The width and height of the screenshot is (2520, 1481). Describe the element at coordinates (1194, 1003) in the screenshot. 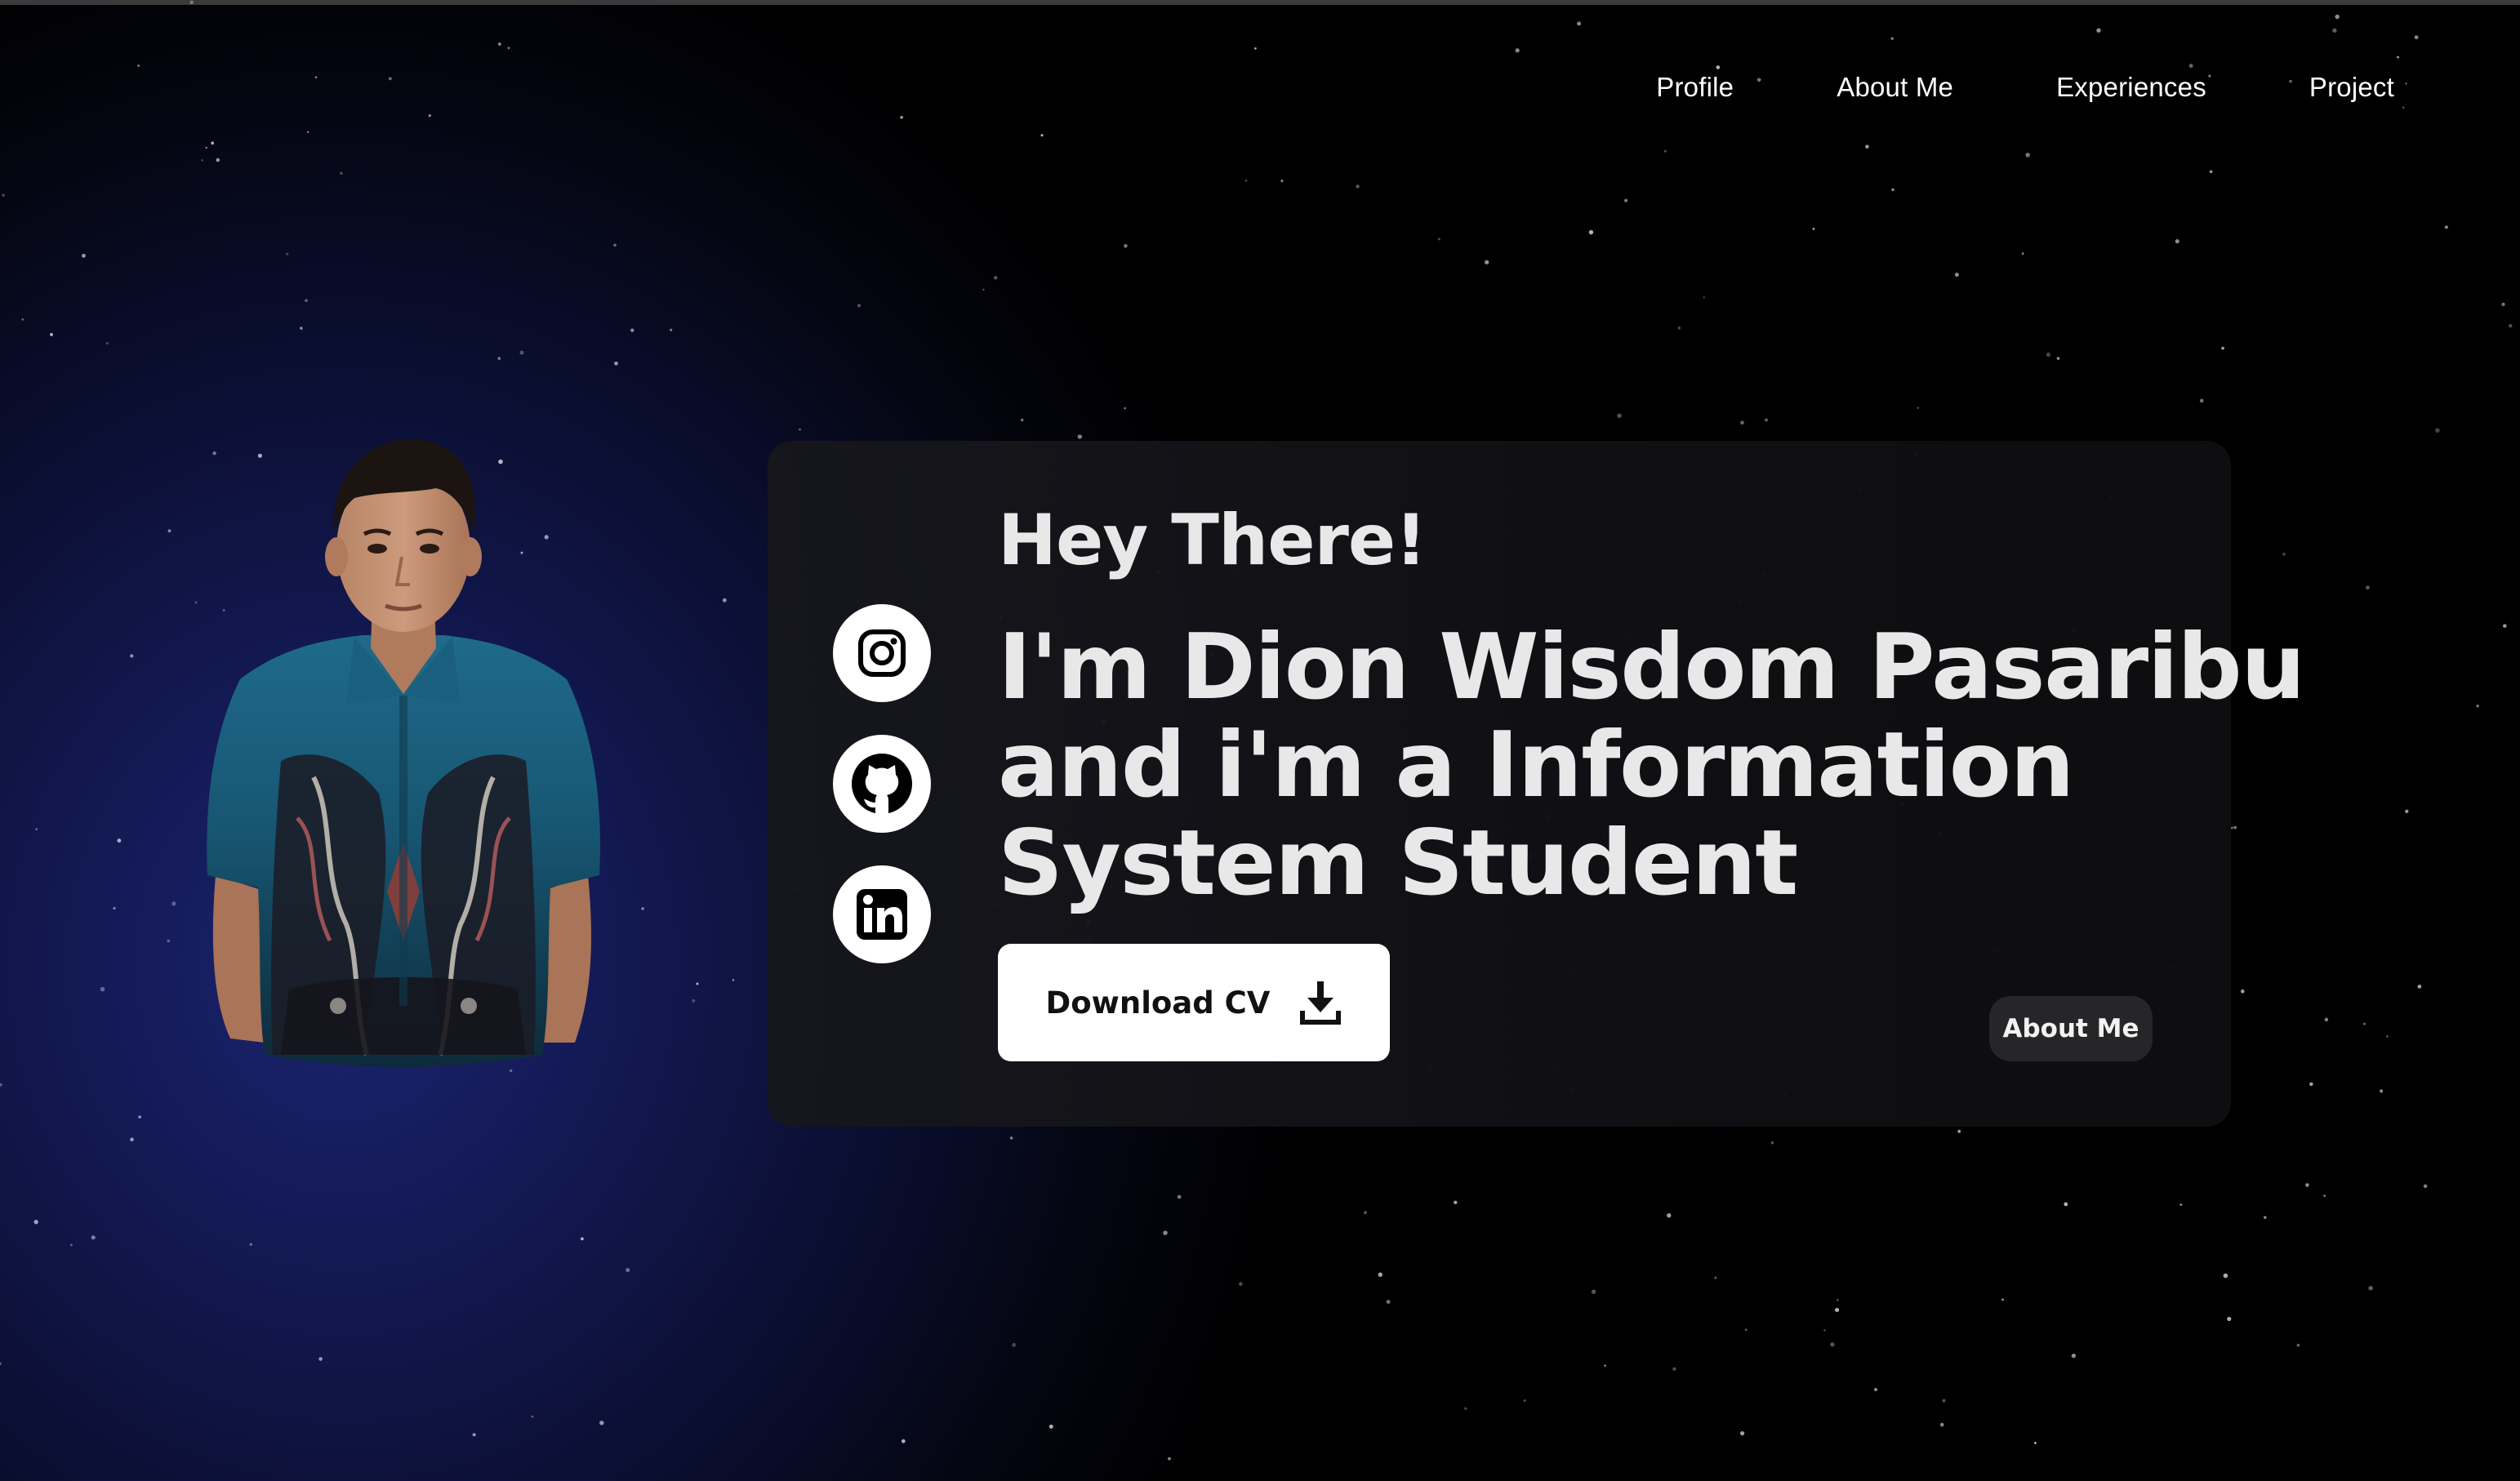

I see `download-cv-button: Download CV` at that location.